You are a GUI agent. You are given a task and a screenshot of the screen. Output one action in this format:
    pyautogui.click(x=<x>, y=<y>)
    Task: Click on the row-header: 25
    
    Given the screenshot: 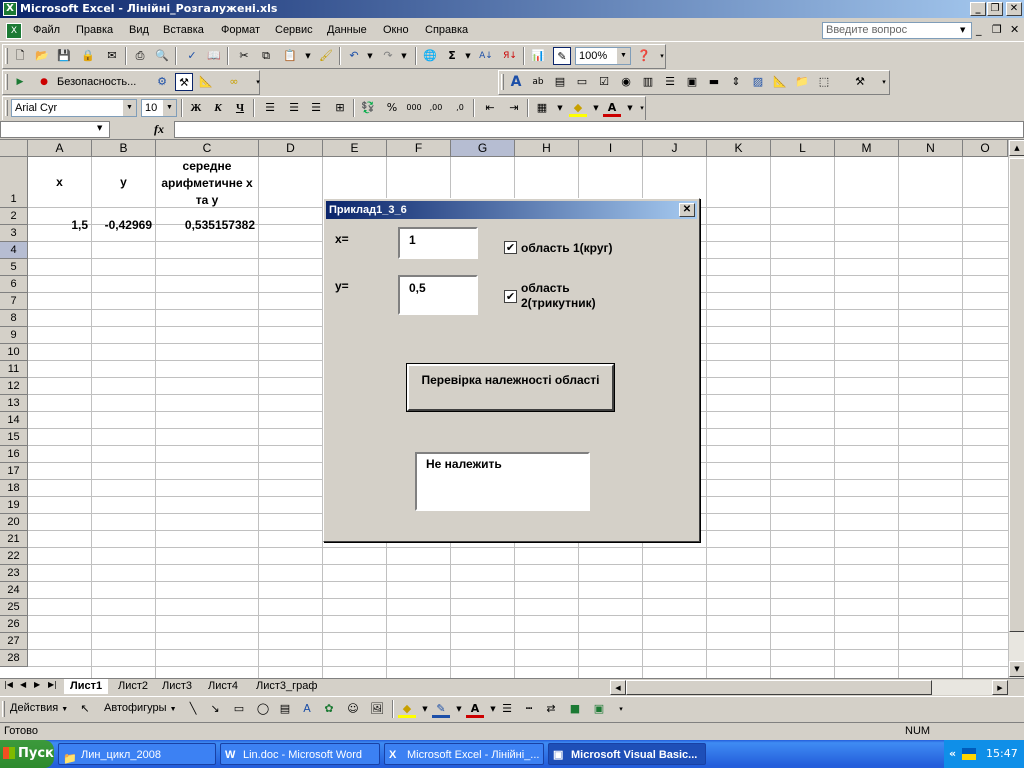 What is the action you would take?
    pyautogui.click(x=14, y=607)
    